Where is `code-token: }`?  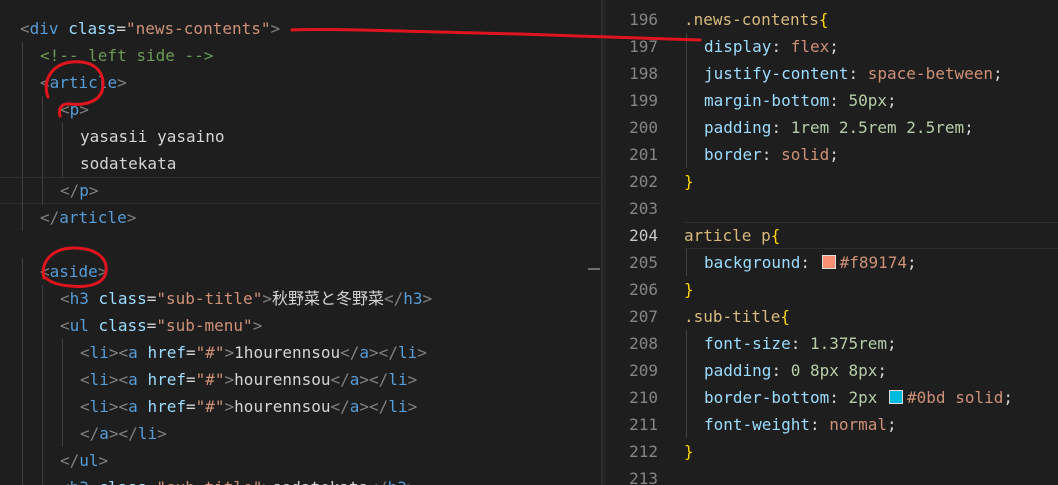 code-token: } is located at coordinates (689, 451).